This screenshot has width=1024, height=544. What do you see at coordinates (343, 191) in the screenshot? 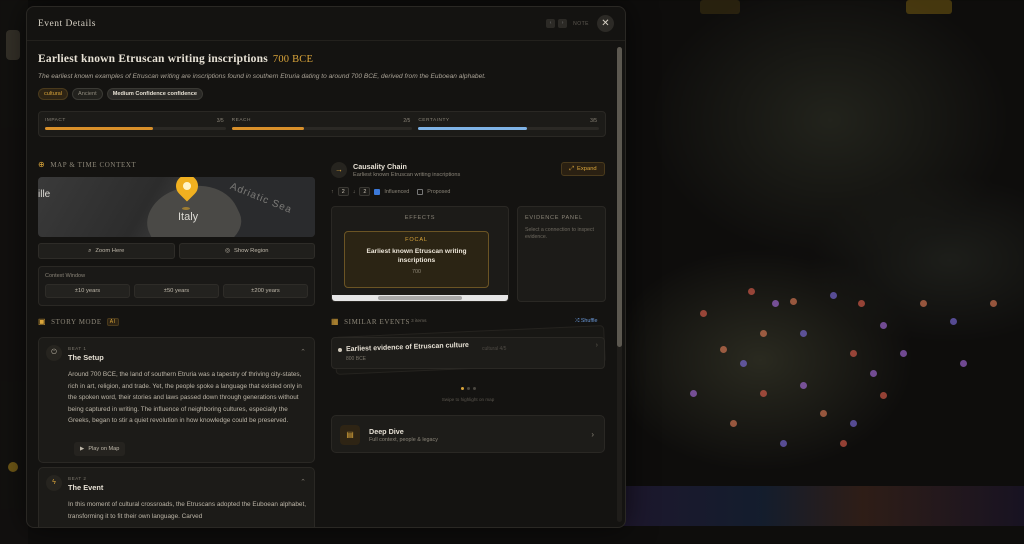
I see `upstream-depth-select: 2` at bounding box center [343, 191].